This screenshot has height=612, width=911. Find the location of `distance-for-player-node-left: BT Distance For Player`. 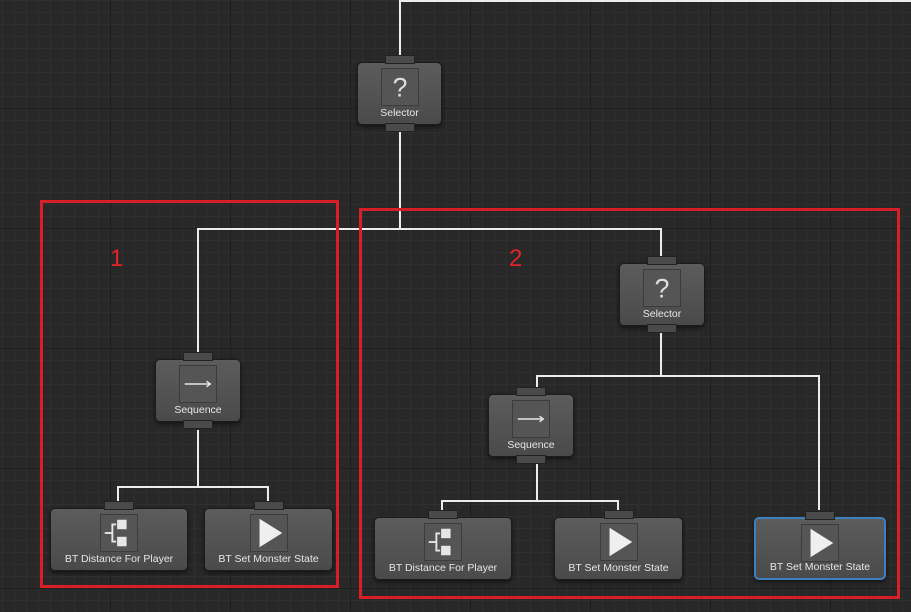

distance-for-player-node-left: BT Distance For Player is located at coordinates (119, 536).